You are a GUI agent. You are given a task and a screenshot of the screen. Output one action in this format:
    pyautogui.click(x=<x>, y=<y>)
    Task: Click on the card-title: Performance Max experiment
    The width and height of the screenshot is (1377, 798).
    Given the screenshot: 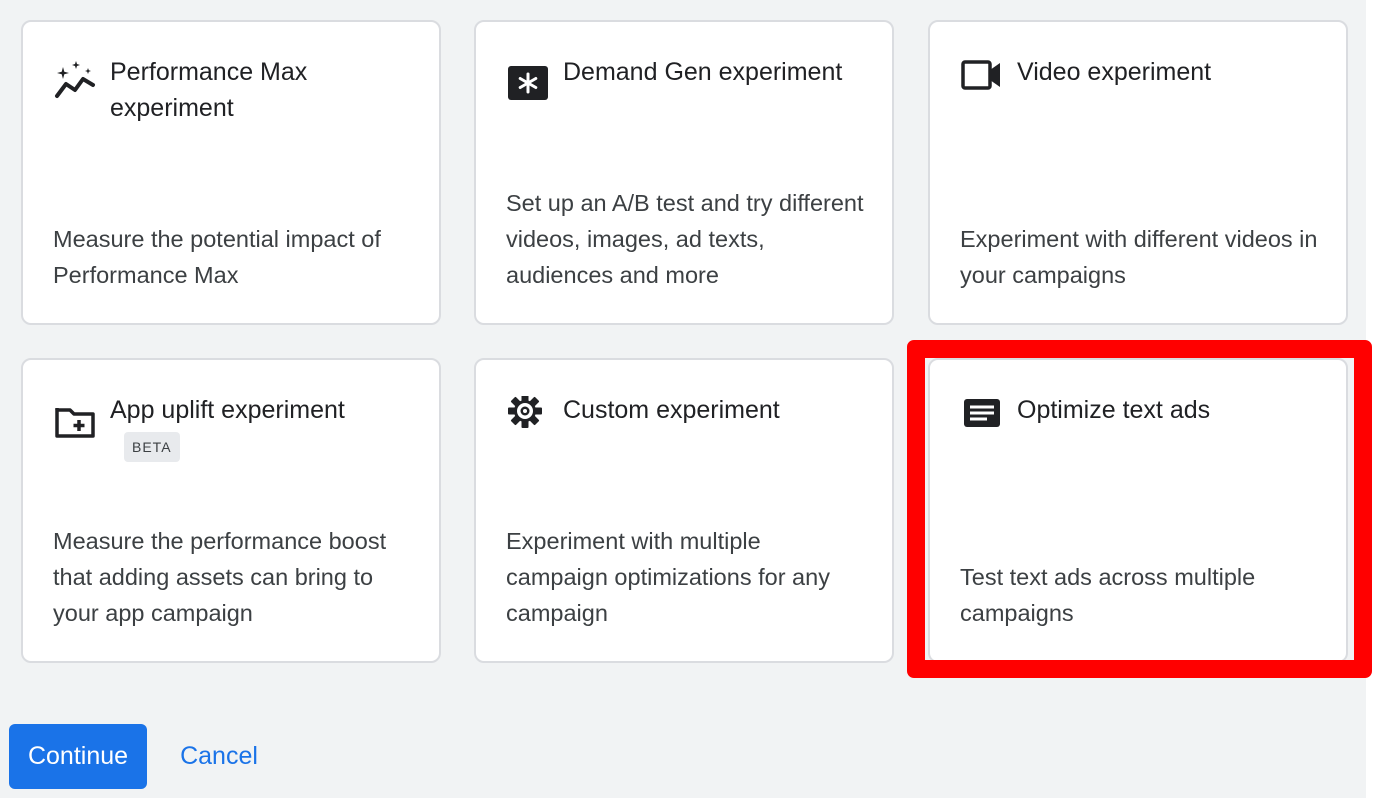 What is the action you would take?
    pyautogui.click(x=209, y=90)
    